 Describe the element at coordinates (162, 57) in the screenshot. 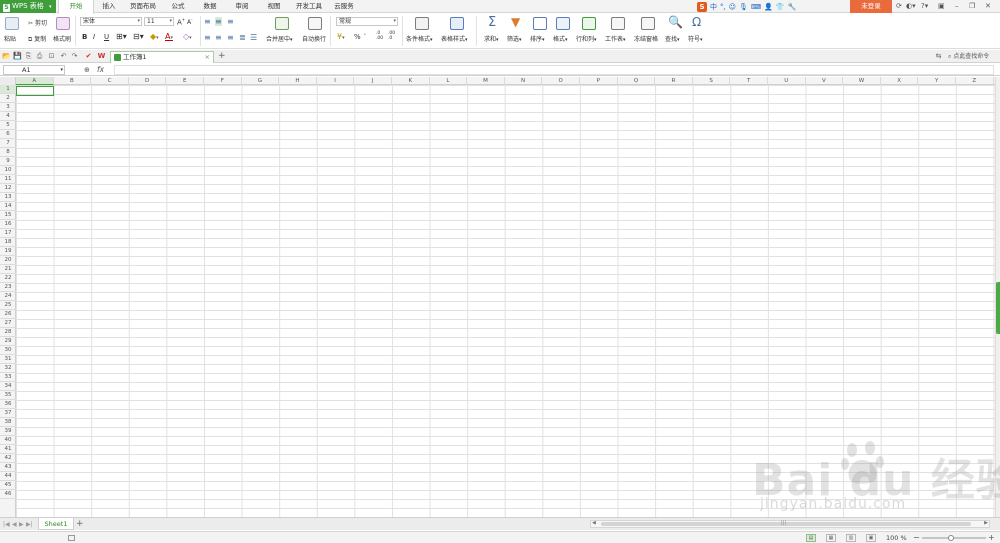

I see `document-tab: 工作簿1 ×` at that location.